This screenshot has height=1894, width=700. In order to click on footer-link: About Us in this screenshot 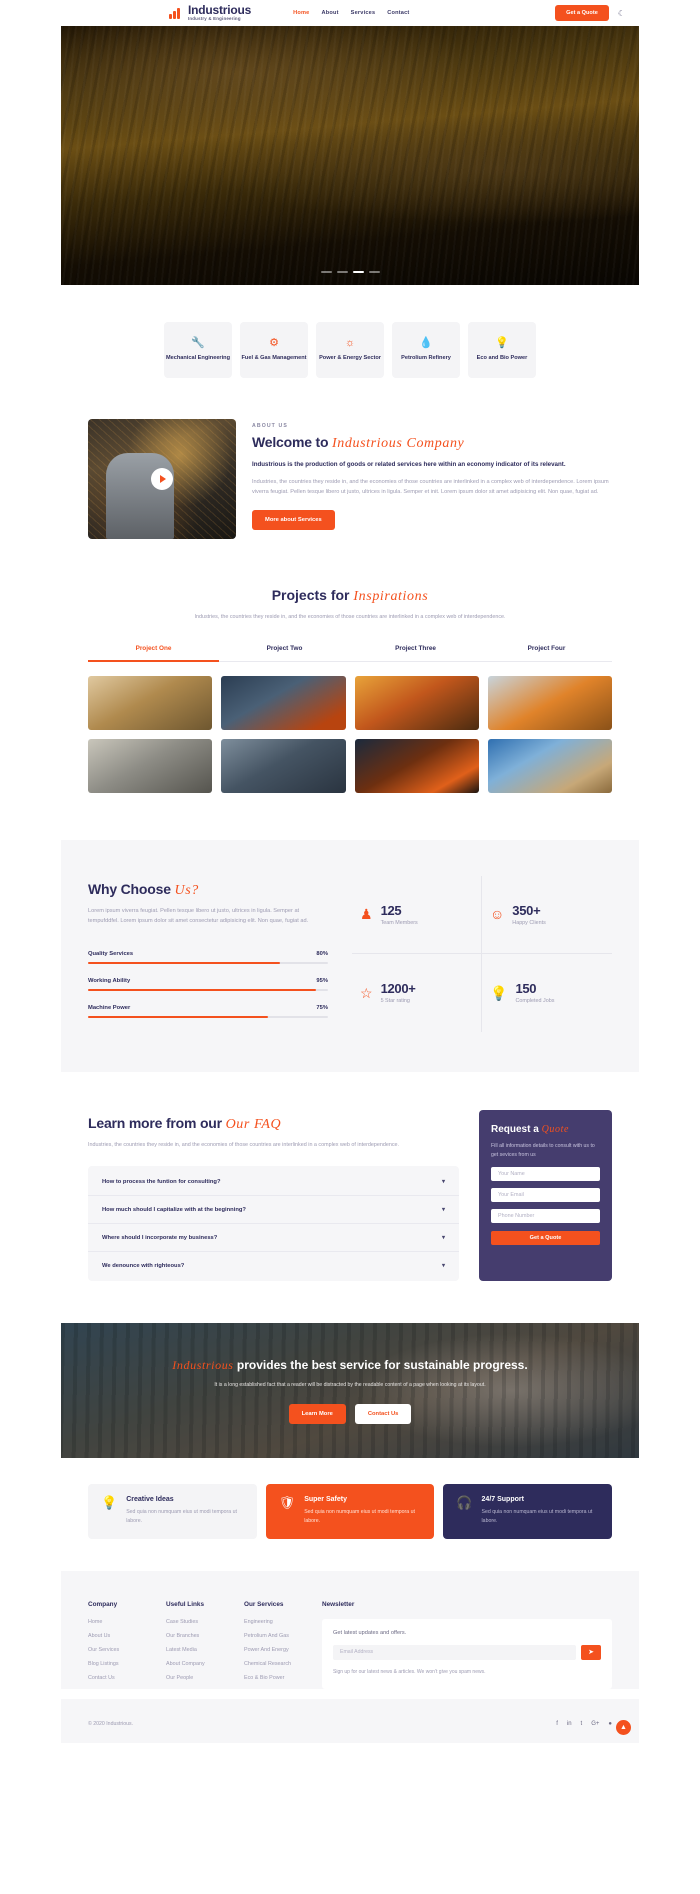, I will do `click(119, 1636)`.